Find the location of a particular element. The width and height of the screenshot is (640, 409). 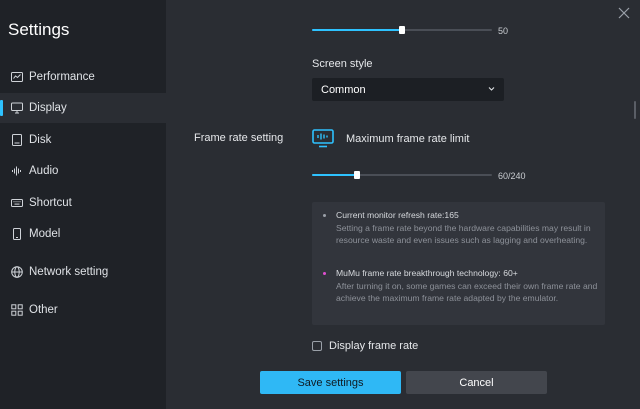

settings-title: Settings is located at coordinates (39, 29).